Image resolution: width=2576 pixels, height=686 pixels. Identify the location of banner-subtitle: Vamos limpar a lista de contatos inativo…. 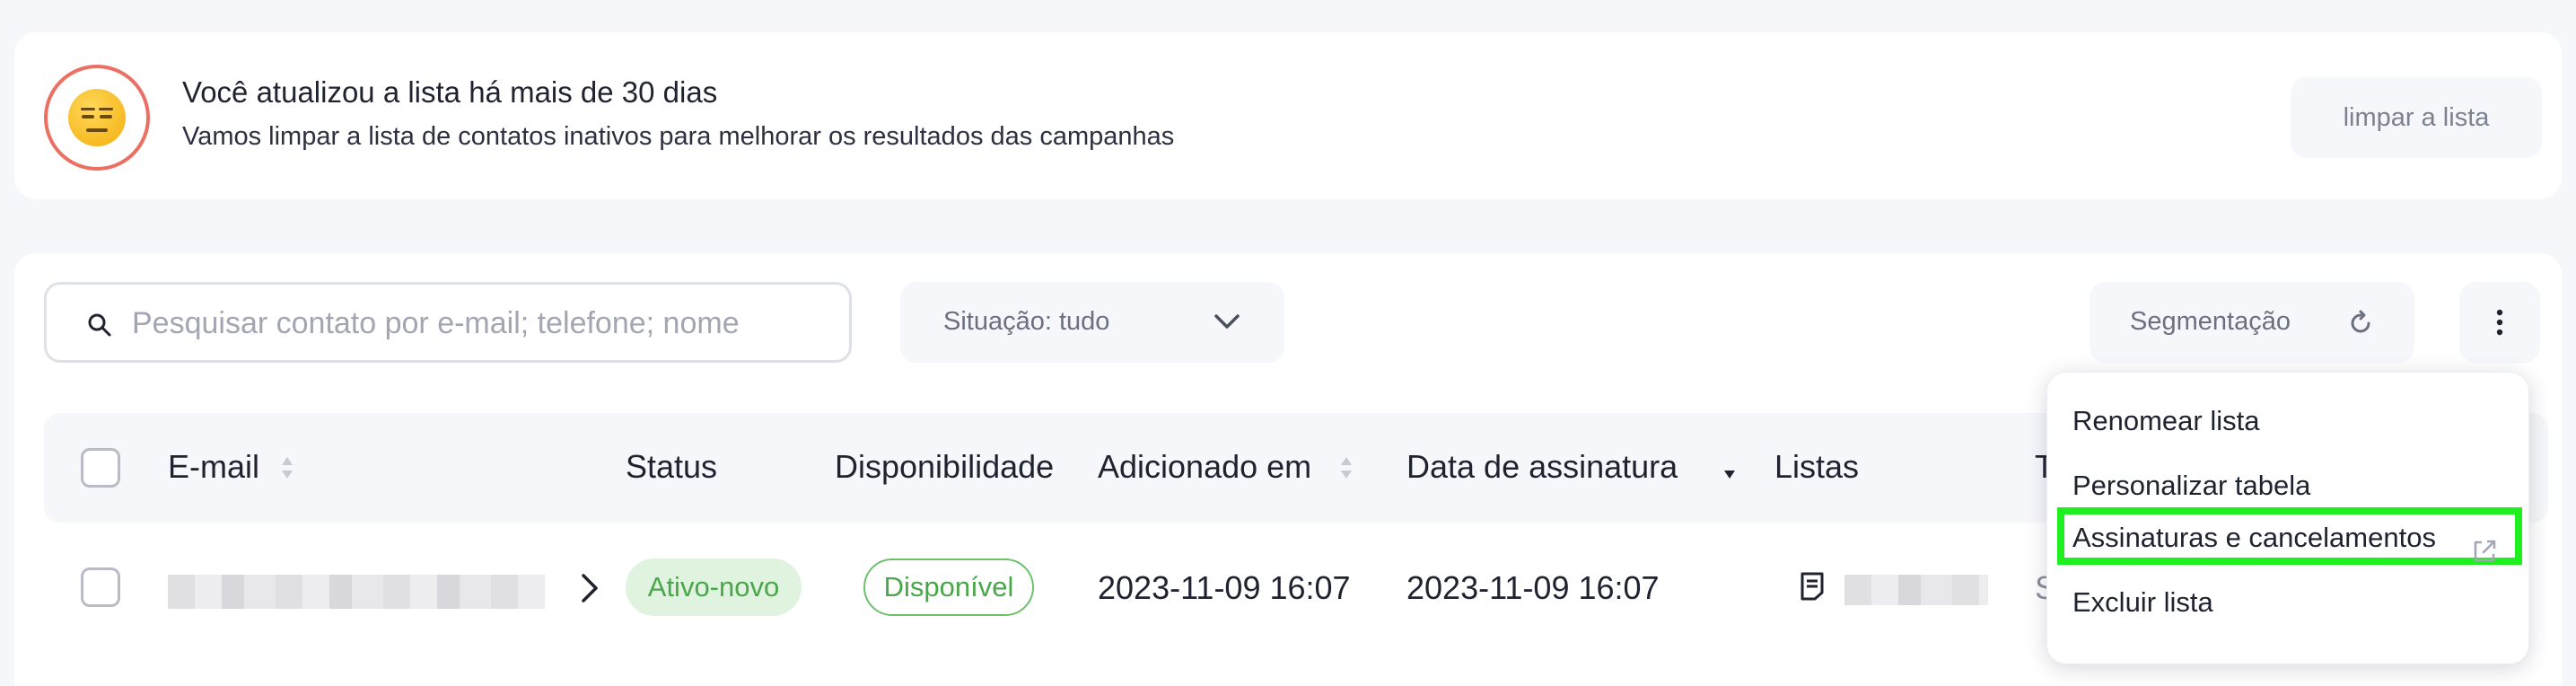
(678, 136).